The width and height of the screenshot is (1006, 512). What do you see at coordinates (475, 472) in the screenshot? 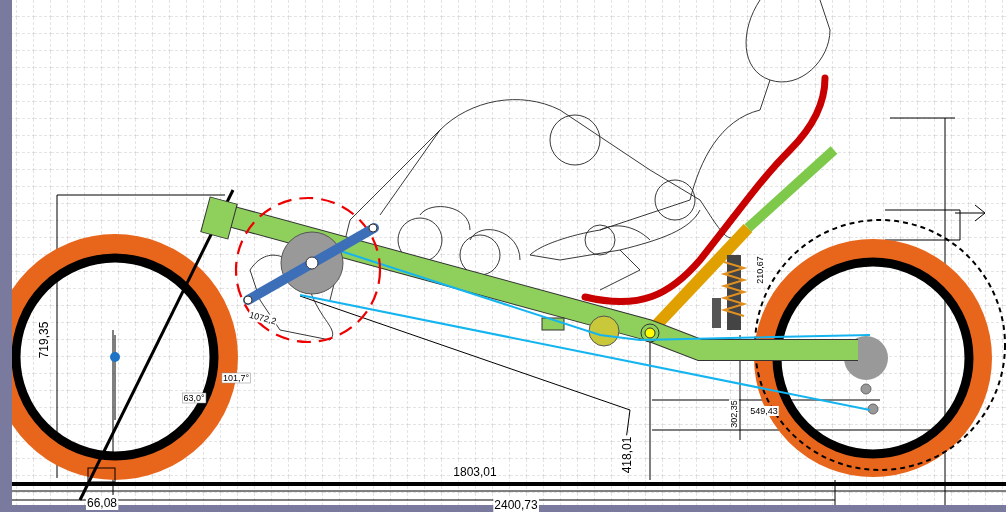
I see `dimension-label: 1803,01` at bounding box center [475, 472].